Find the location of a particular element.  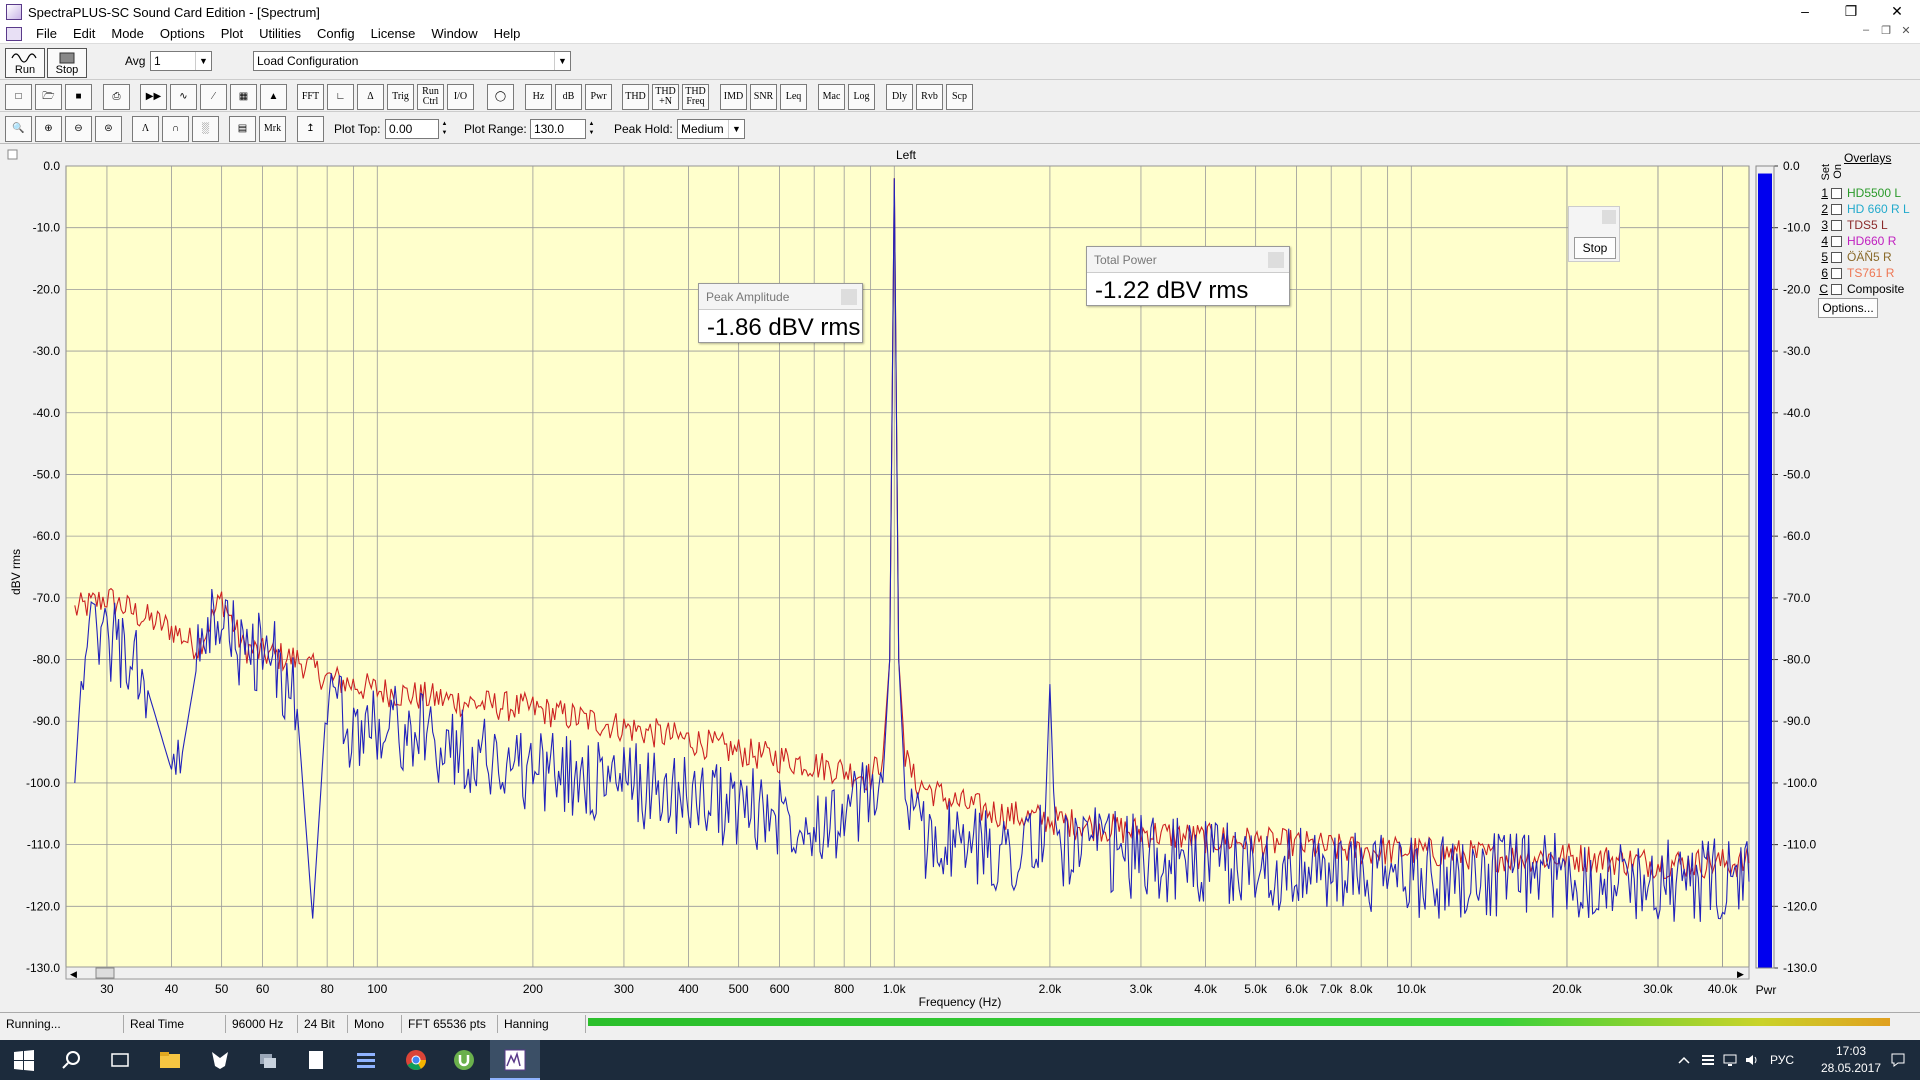

ramp-icon: ⁄ is located at coordinates (213, 97).